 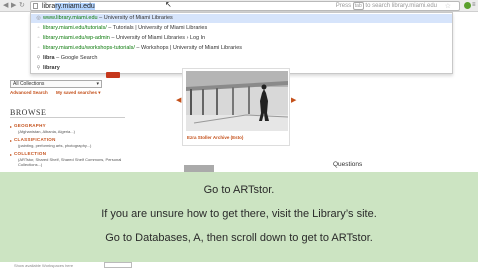 I want to click on featured-image-box: Ezra Stoller Archive (Esto), so click(x=236, y=107).